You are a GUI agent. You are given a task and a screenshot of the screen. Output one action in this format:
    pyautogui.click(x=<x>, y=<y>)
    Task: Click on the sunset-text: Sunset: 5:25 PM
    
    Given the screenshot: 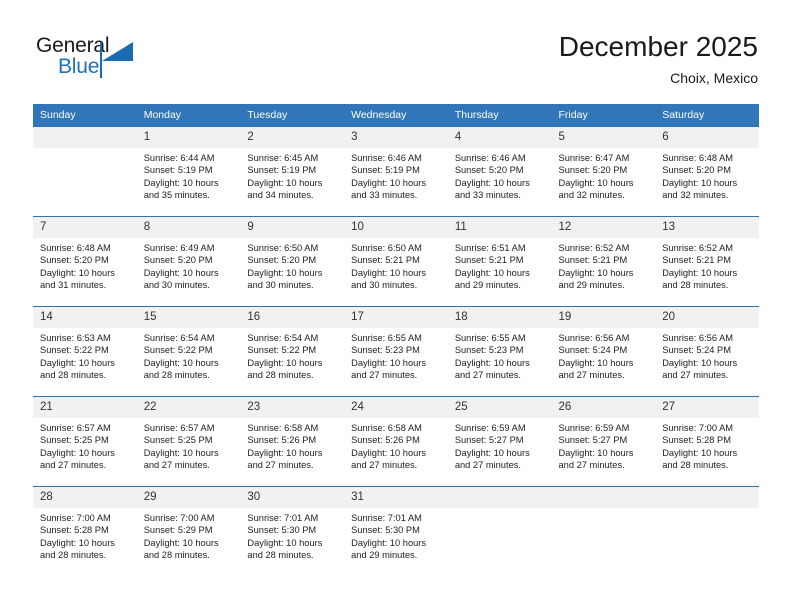 What is the action you would take?
    pyautogui.click(x=74, y=440)
    